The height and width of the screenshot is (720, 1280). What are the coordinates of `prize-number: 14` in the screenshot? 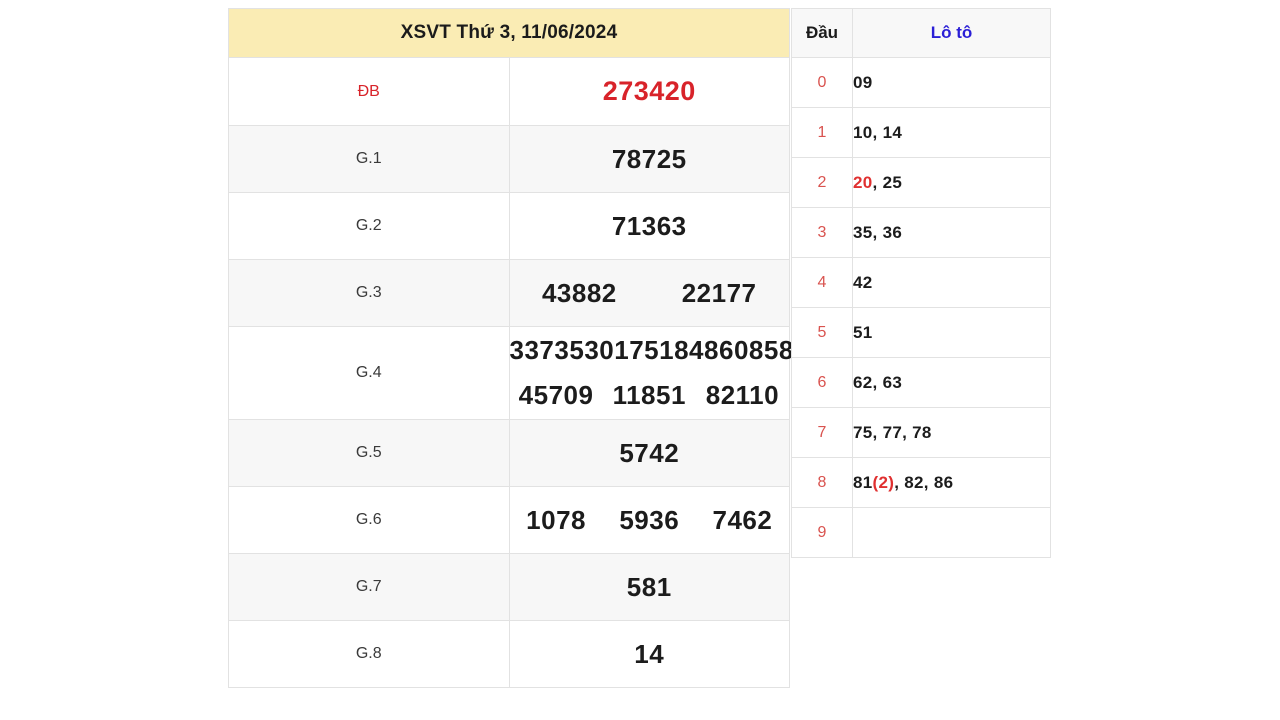 It's located at (649, 653).